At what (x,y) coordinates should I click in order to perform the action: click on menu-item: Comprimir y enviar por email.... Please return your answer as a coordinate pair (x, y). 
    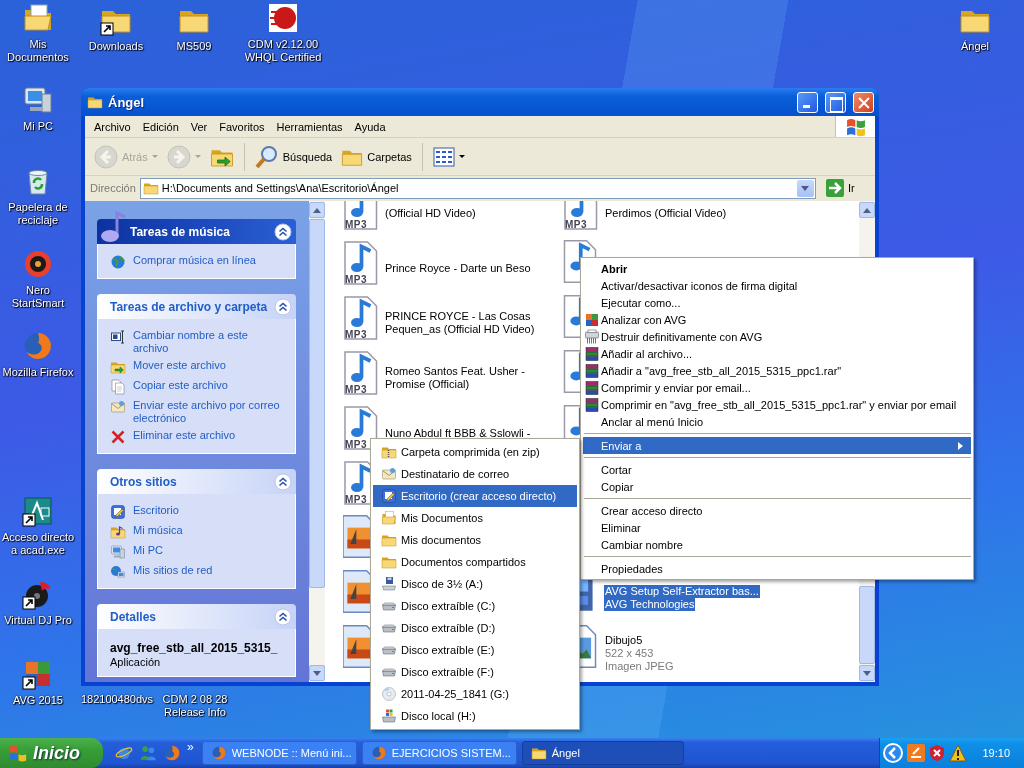
    Looking at the image, I should click on (777, 387).